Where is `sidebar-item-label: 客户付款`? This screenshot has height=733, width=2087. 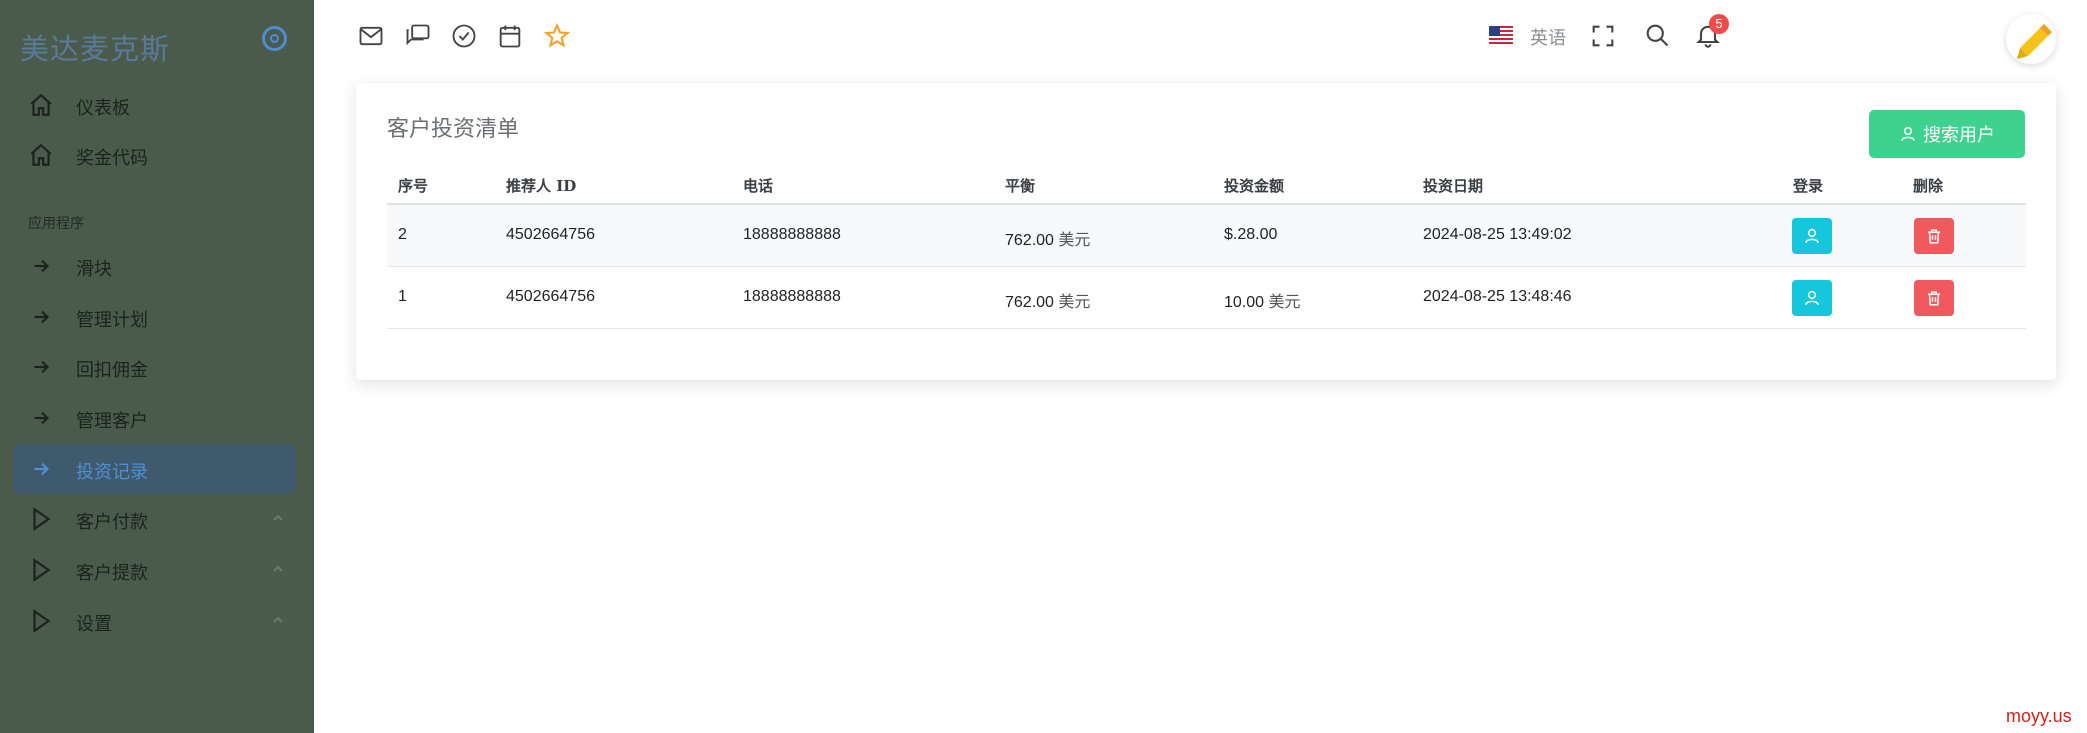
sidebar-item-label: 客户付款 is located at coordinates (112, 522).